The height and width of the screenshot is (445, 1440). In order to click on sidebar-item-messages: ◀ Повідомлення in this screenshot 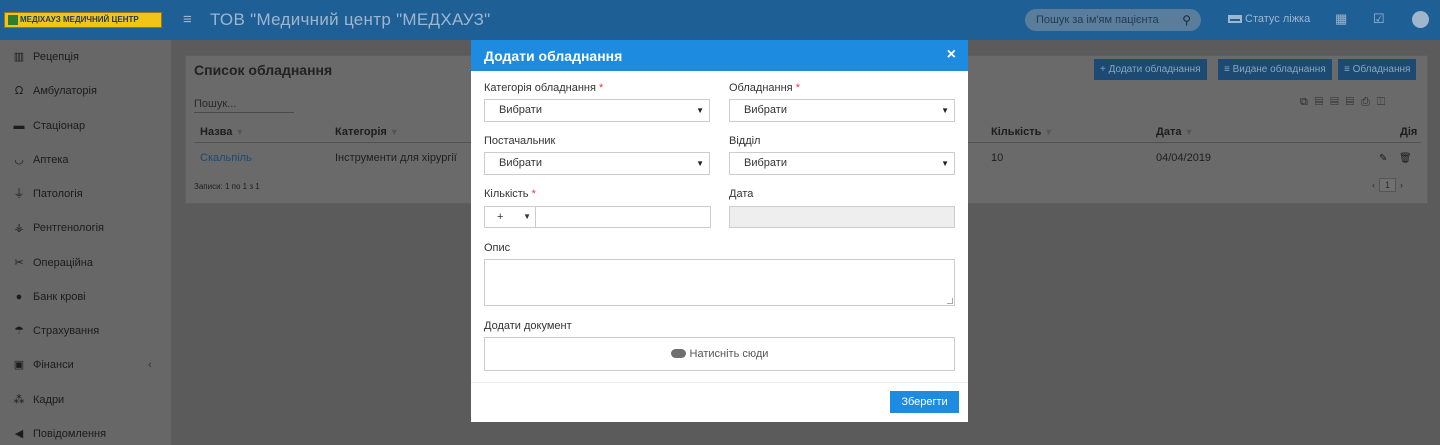, I will do `click(85, 434)`.